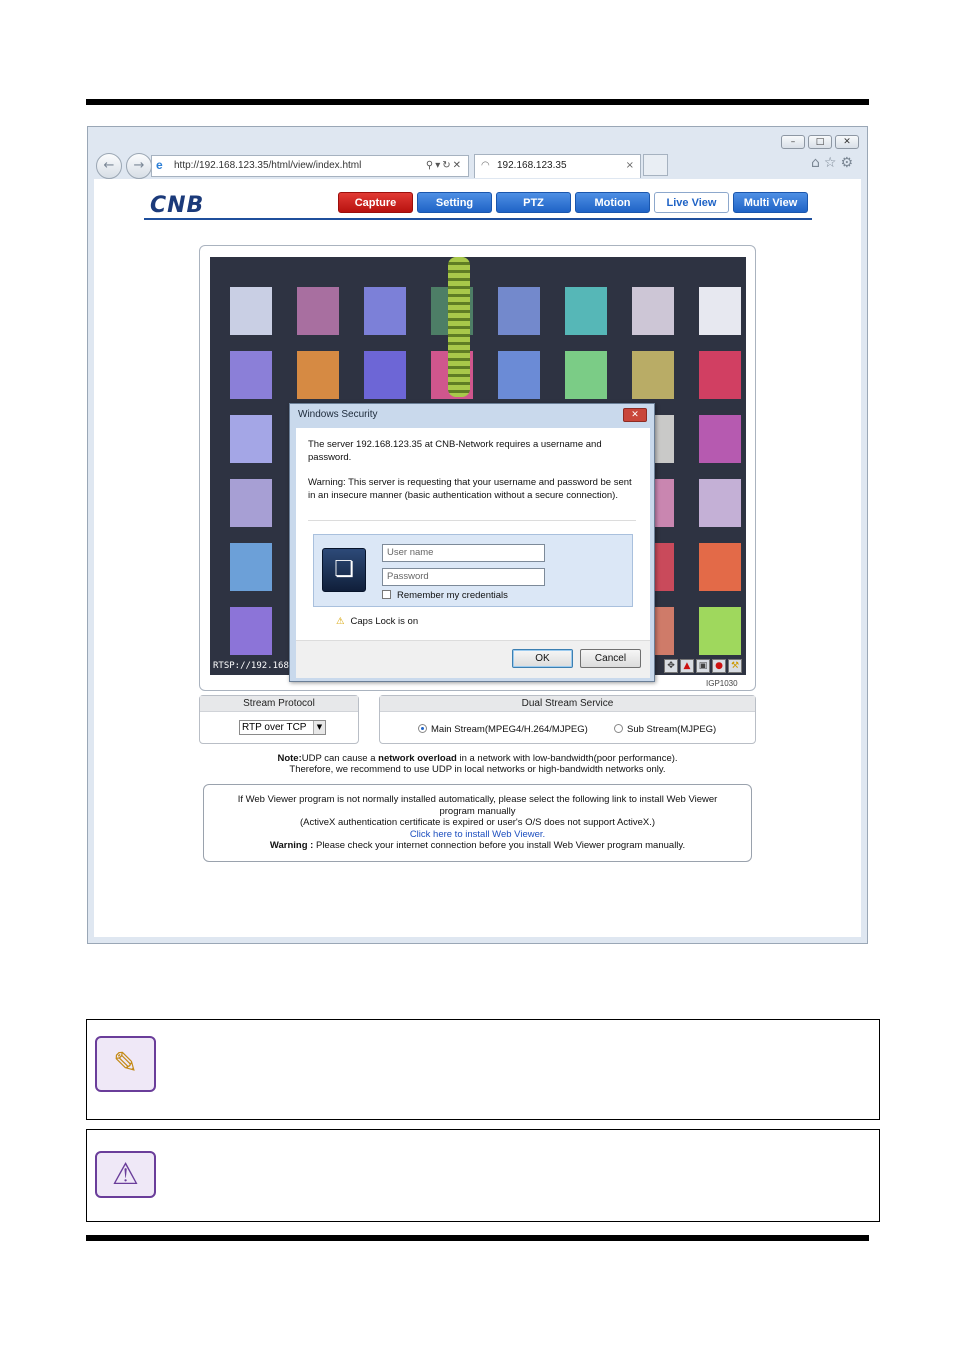  Describe the element at coordinates (274, 727) in the screenshot. I see `stream-protocol-value: RTP over TCP` at that location.